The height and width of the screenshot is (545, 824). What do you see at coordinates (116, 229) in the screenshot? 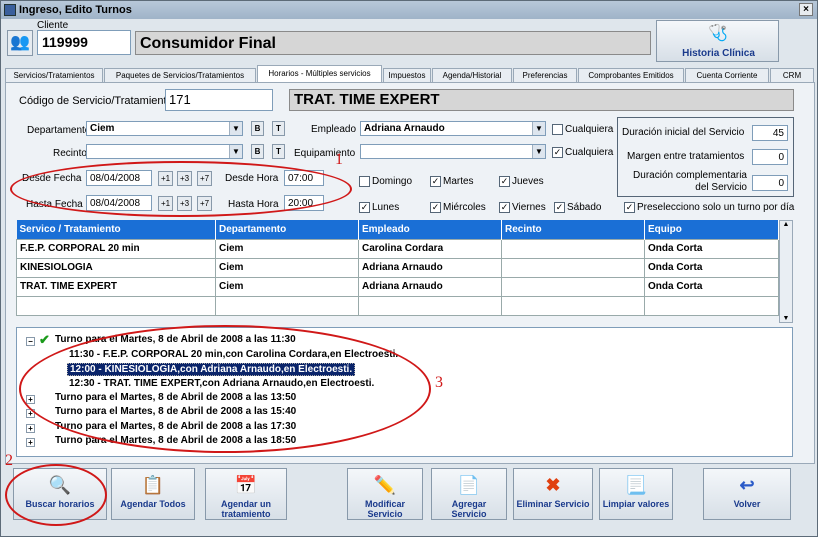
I see `column-header: Servico / Tratamiento` at bounding box center [116, 229].